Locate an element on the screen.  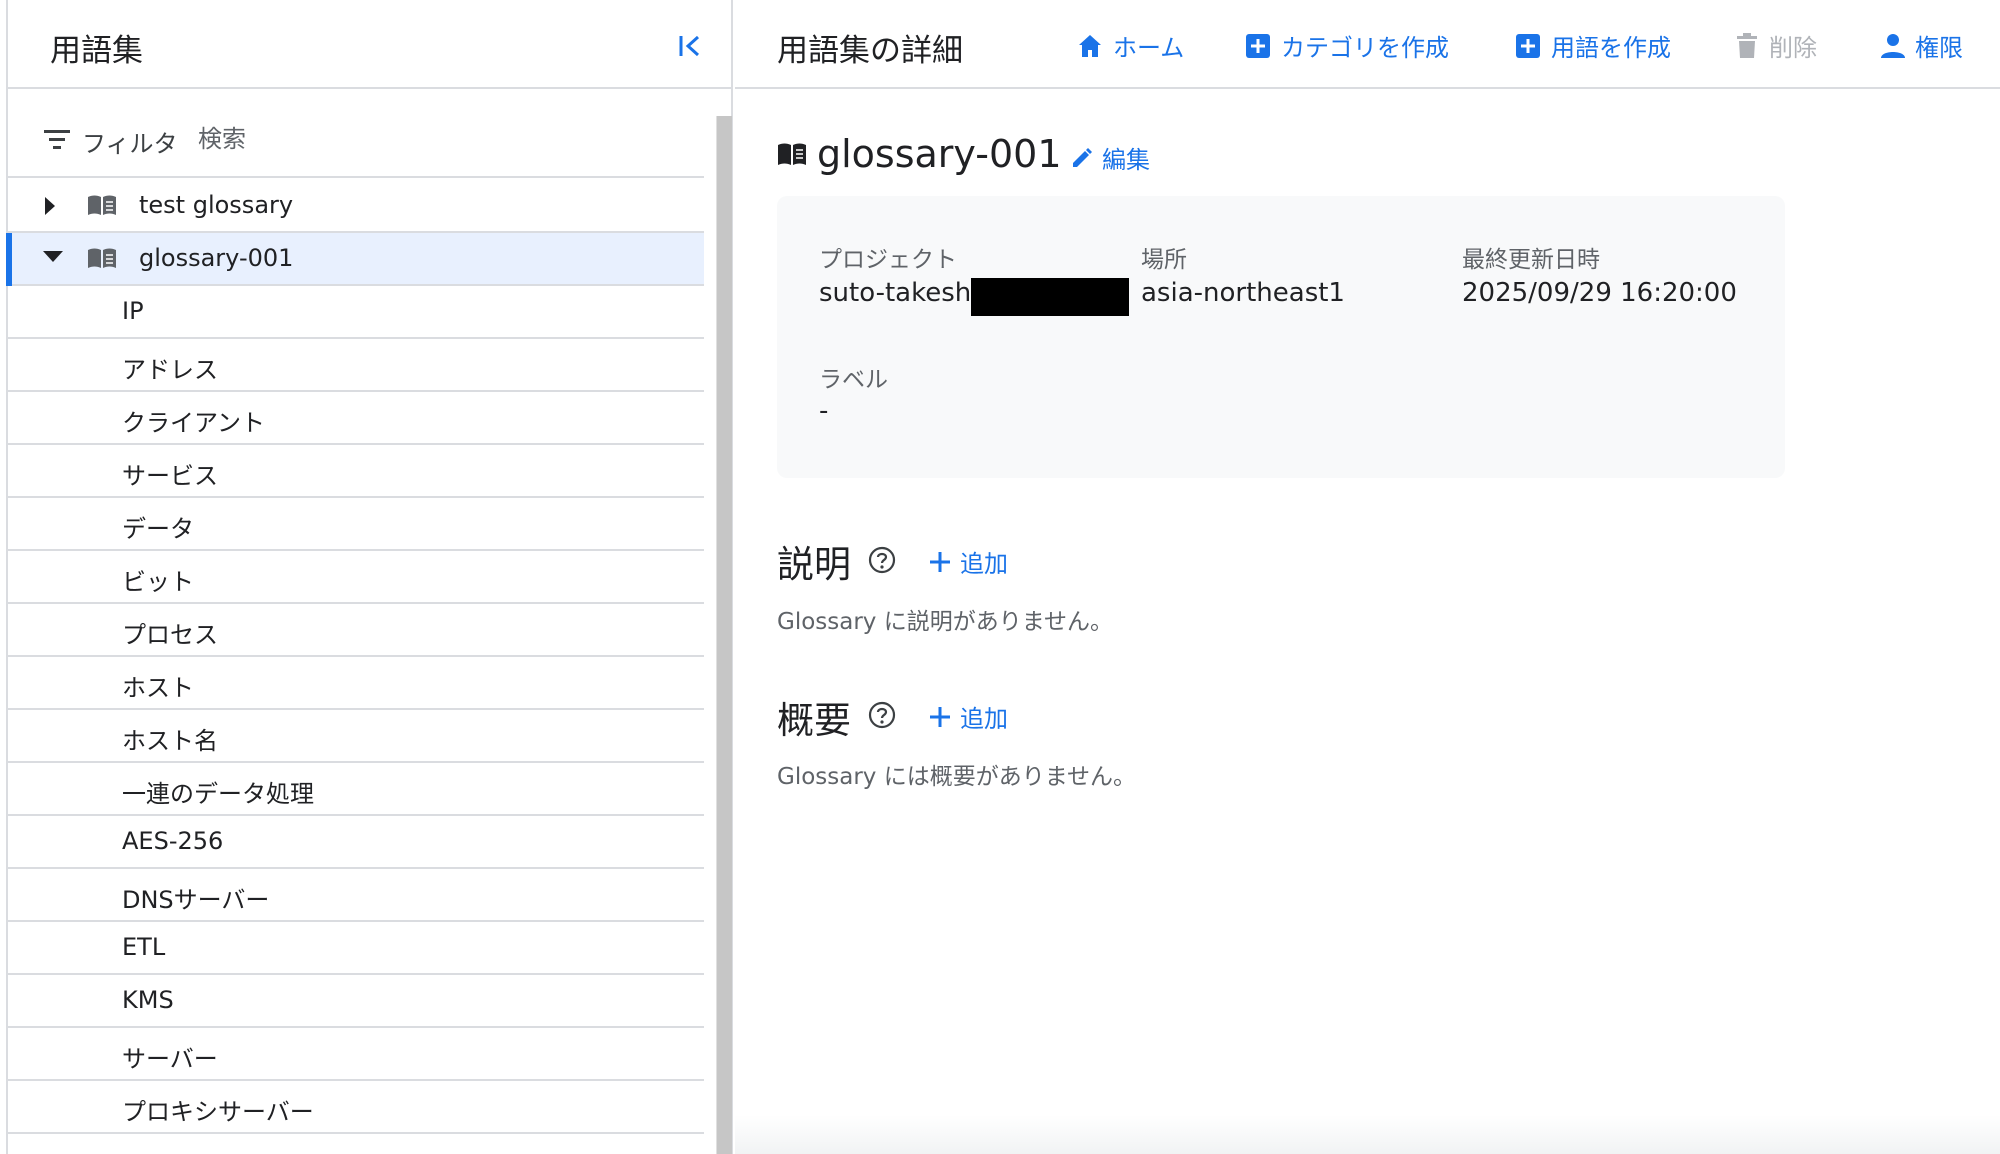
tree-glossary-row: test glossary is located at coordinates (356, 206).